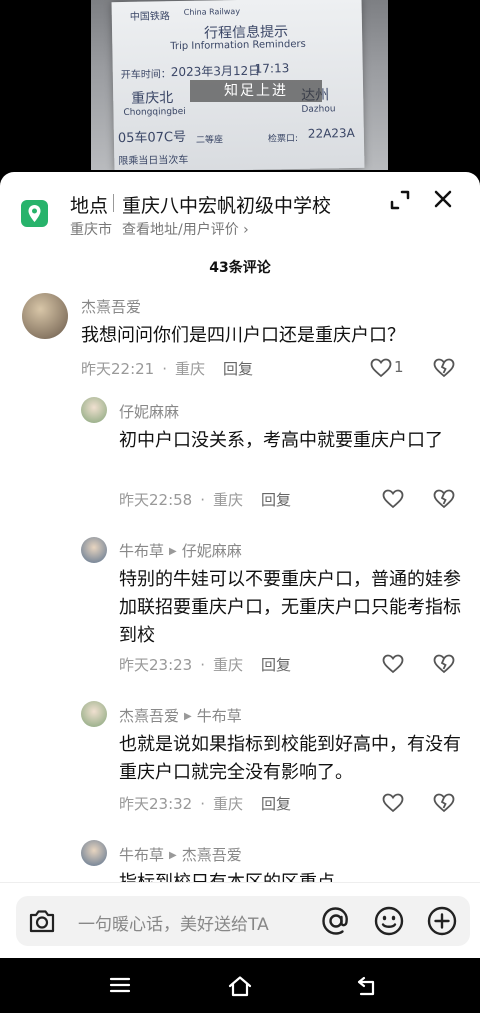  What do you see at coordinates (113, 203) in the screenshot?
I see `location-divider` at bounding box center [113, 203].